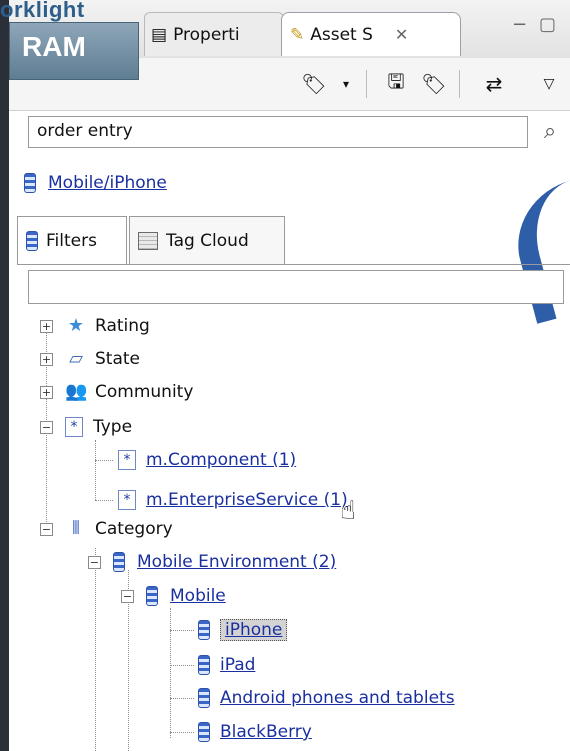 Image resolution: width=570 pixels, height=751 pixels. I want to click on sync-icon: ⇄, so click(494, 84).